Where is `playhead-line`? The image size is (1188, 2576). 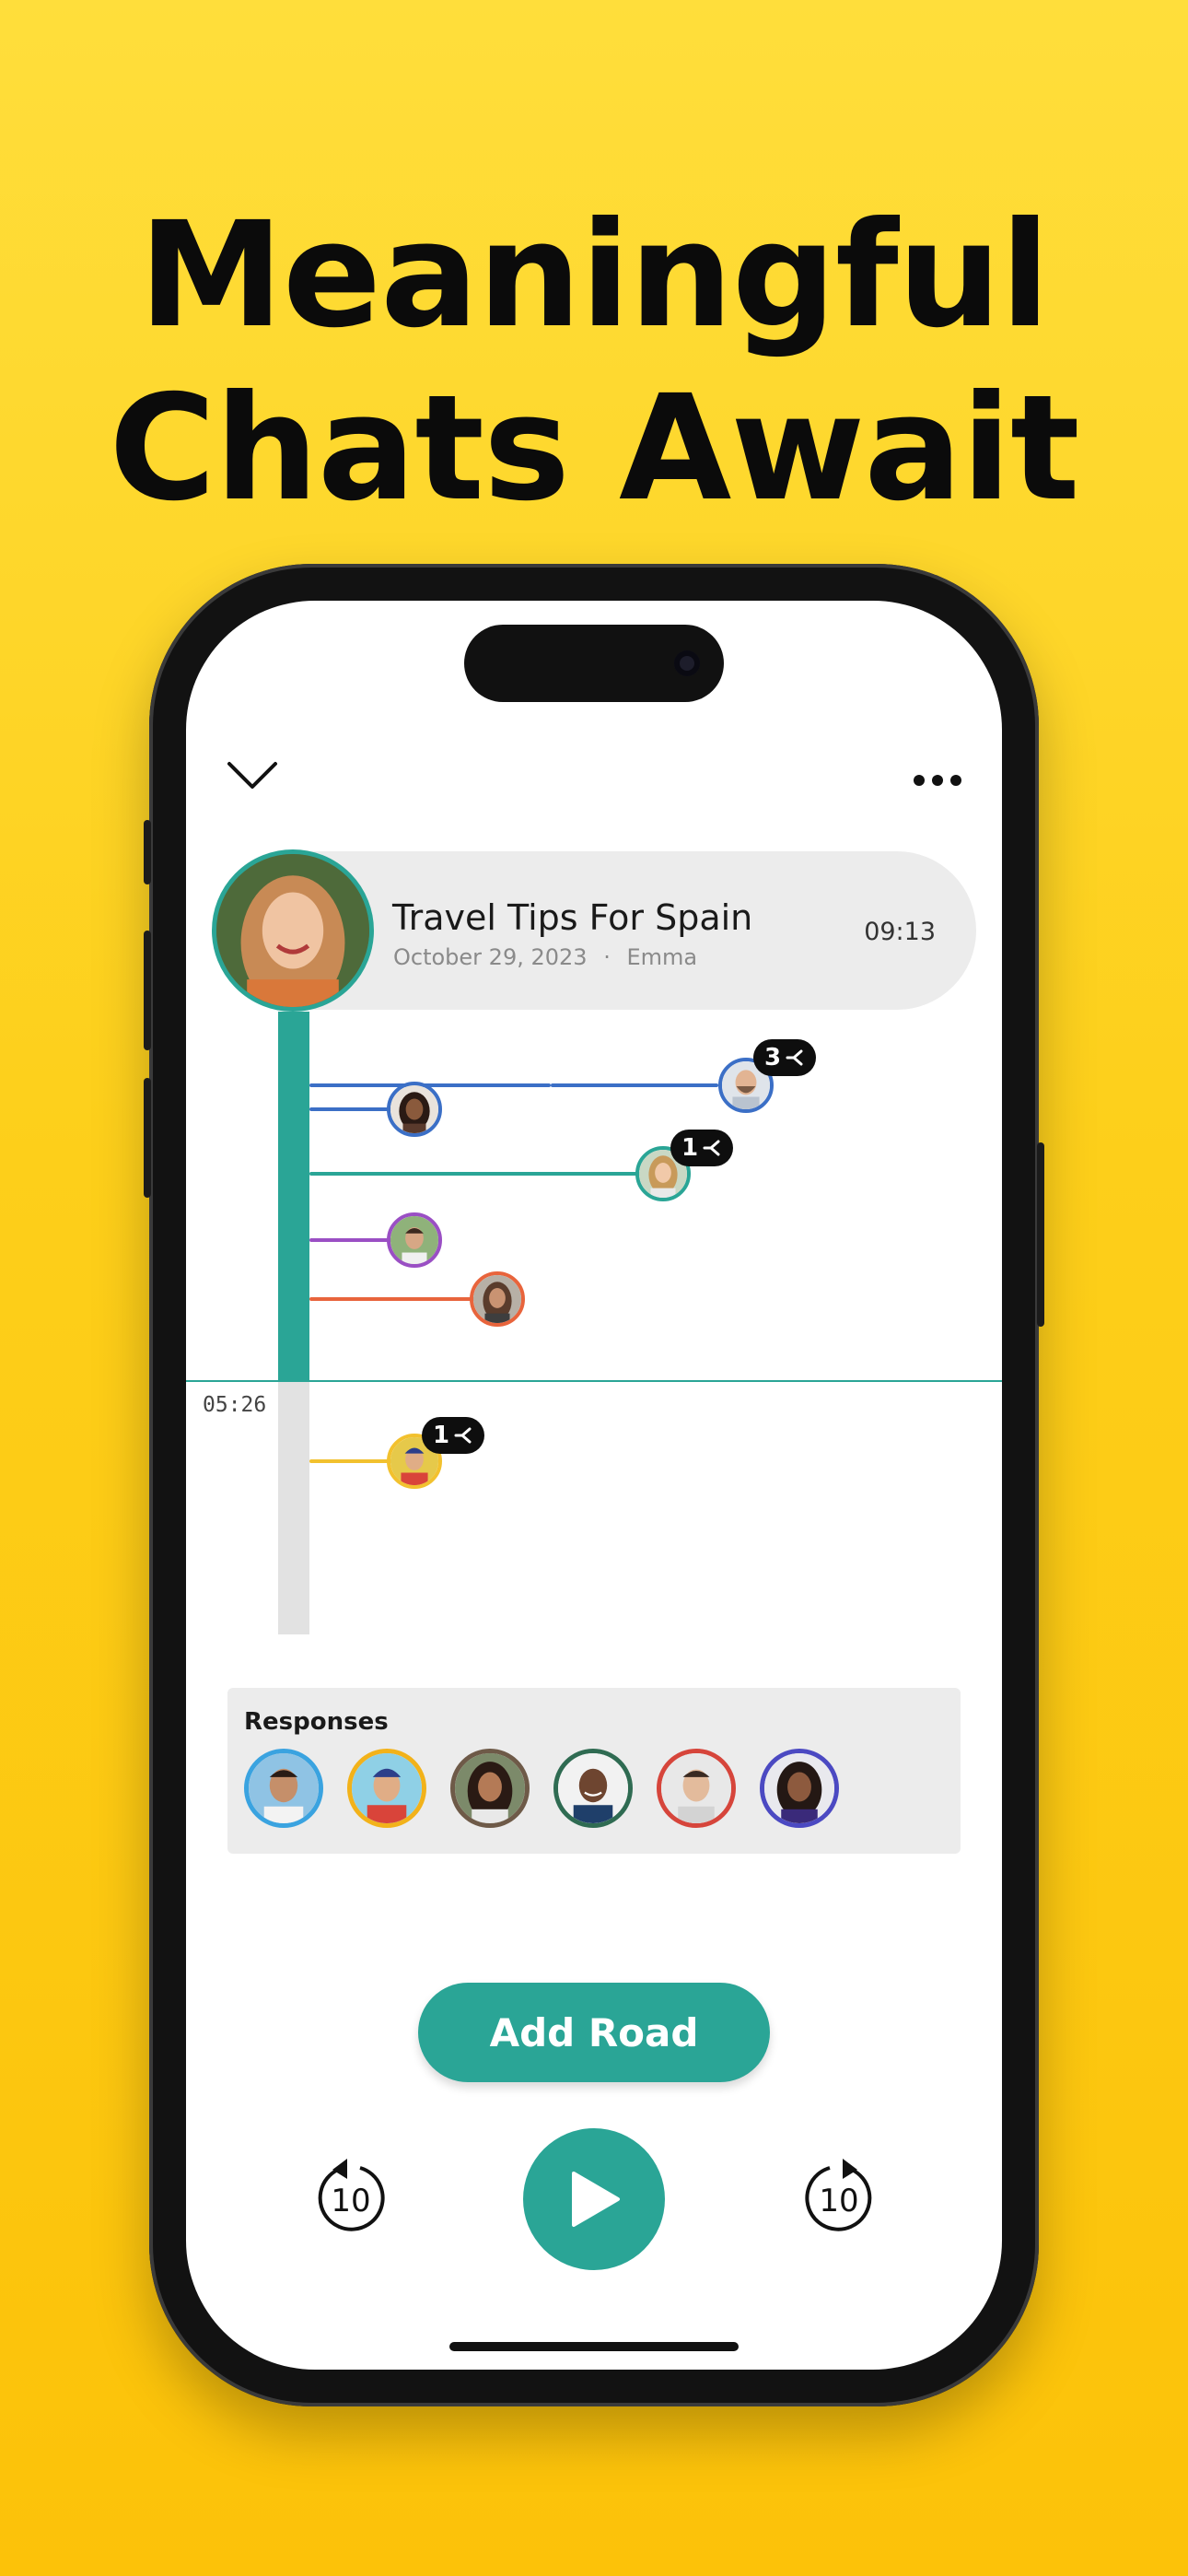 playhead-line is located at coordinates (594, 1381).